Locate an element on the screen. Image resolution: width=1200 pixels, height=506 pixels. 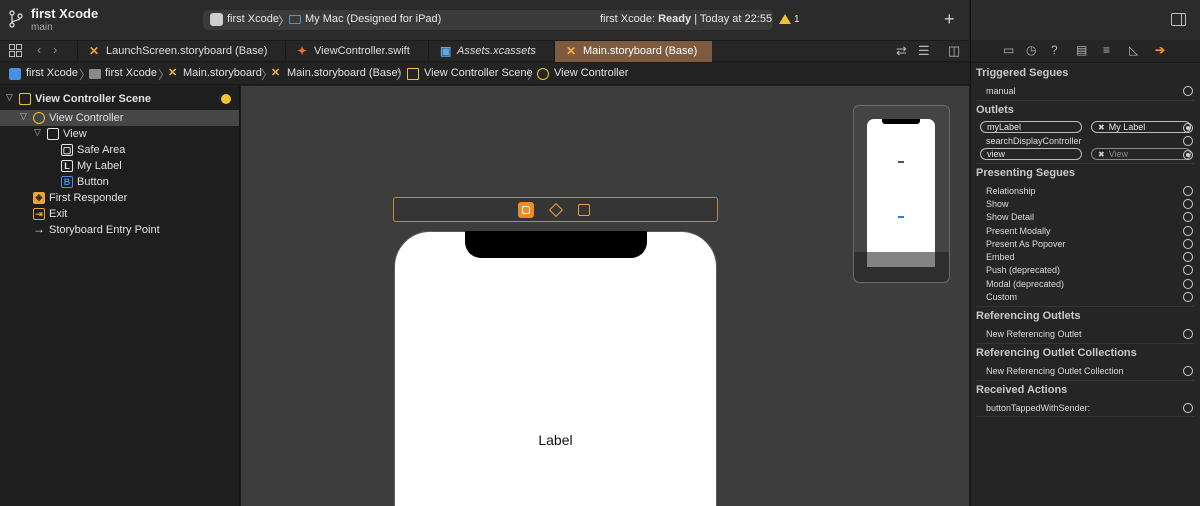
breadcrumb-project: first Xcode is located at coordinates (52, 73).